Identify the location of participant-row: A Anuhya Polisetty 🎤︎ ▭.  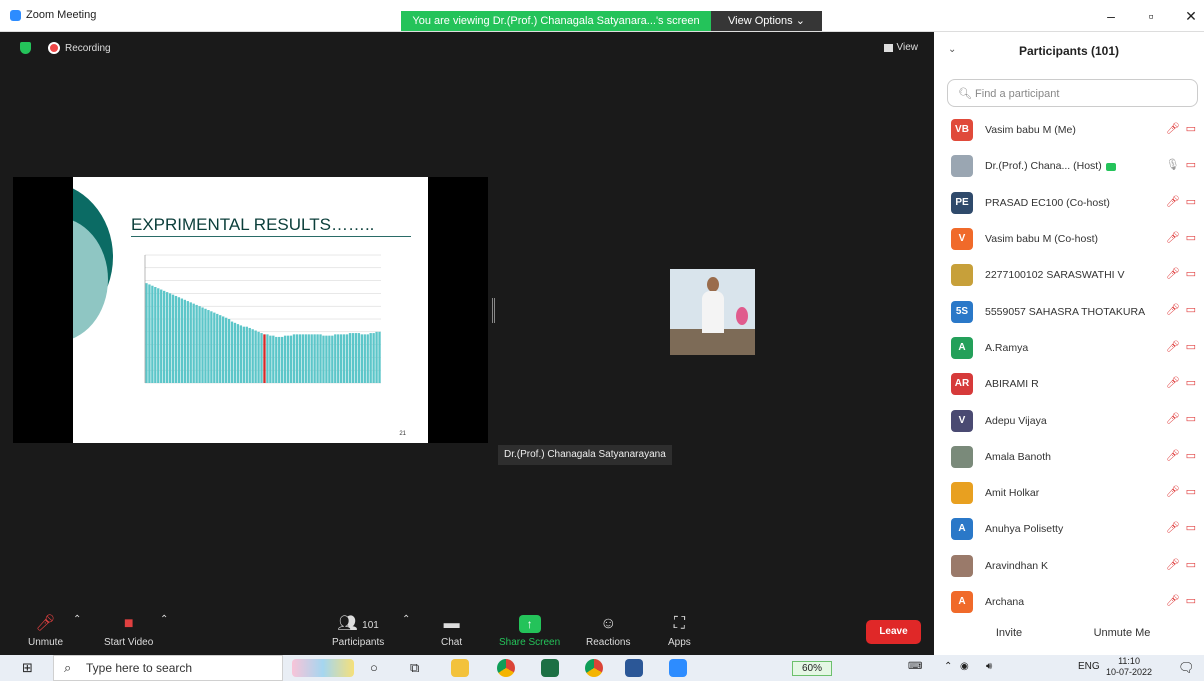
(1069, 529).